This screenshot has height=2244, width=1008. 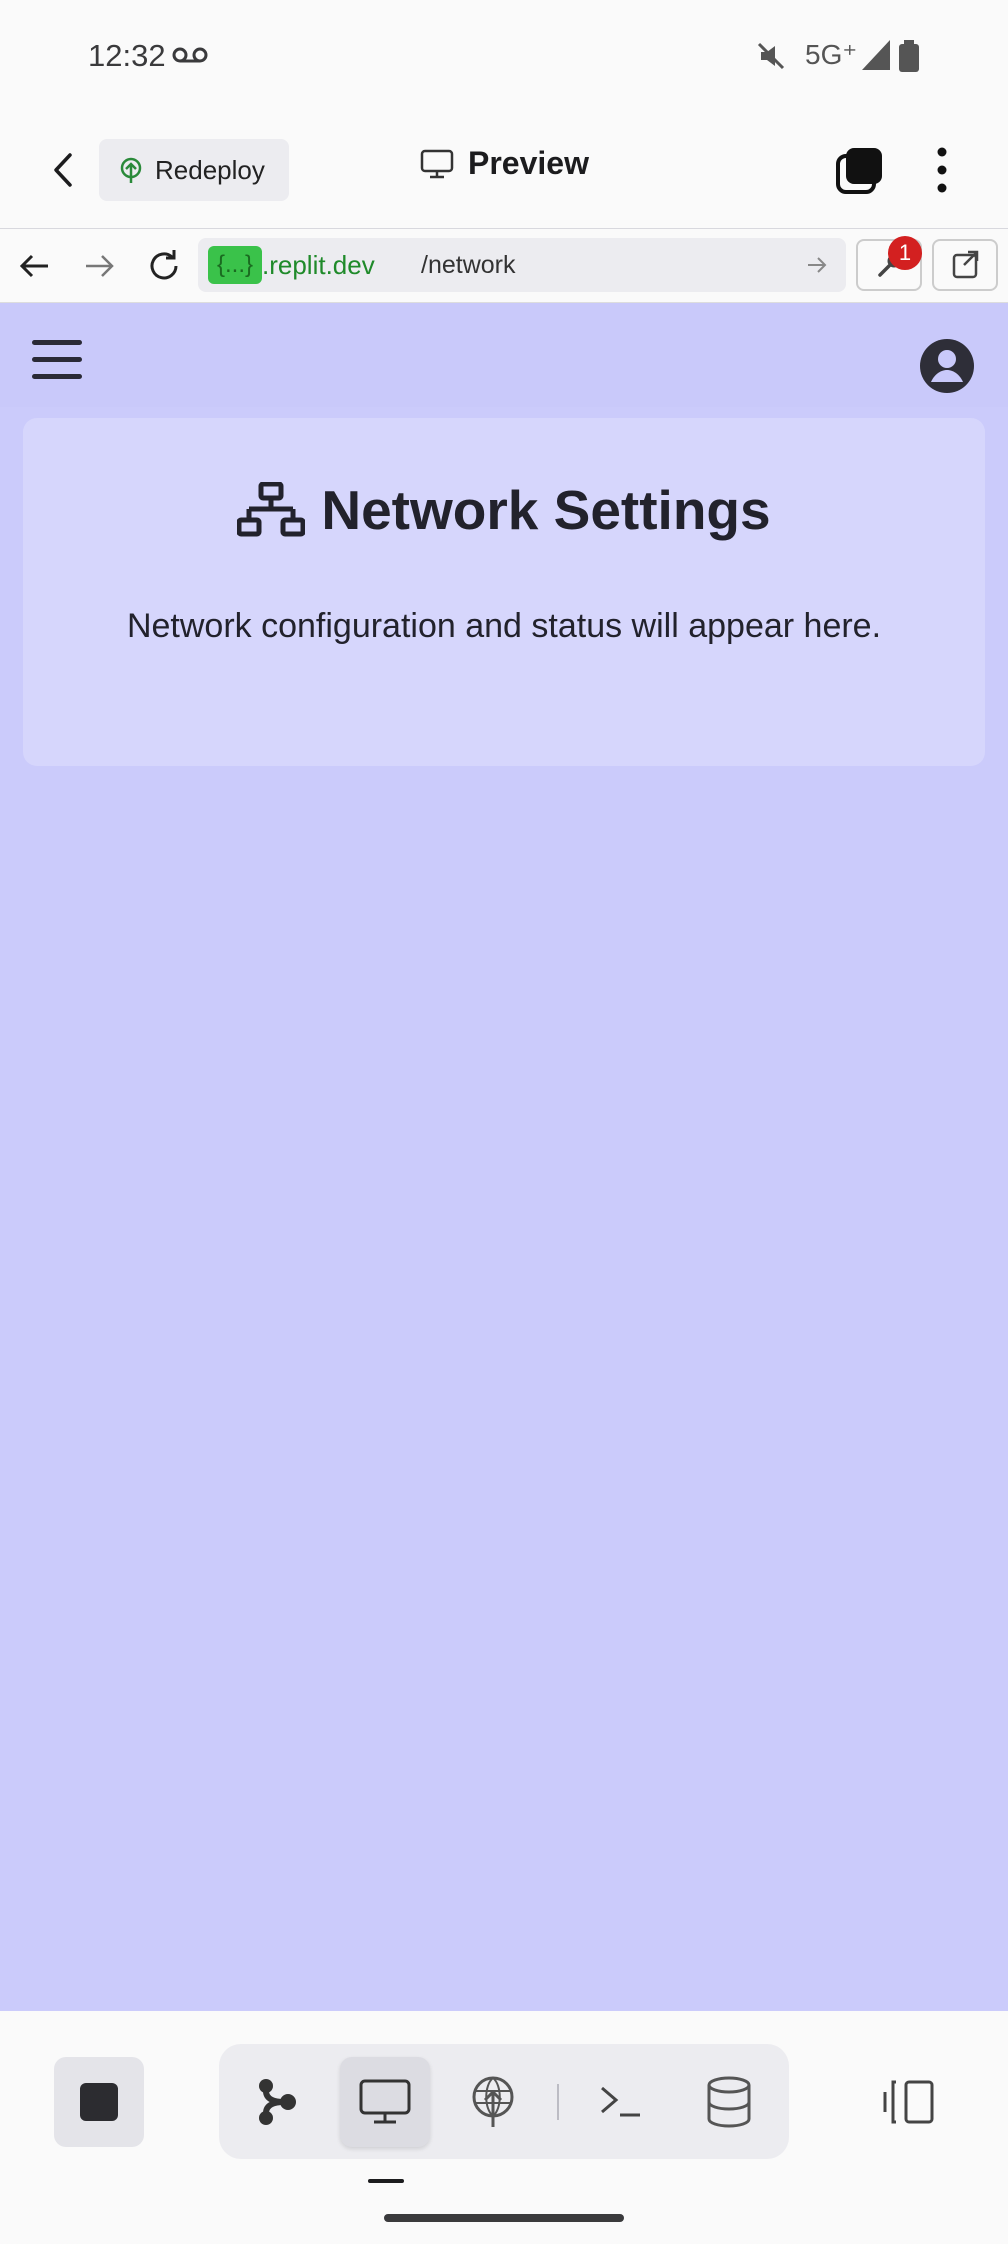 I want to click on preview-tool-button, so click(x=385, y=2102).